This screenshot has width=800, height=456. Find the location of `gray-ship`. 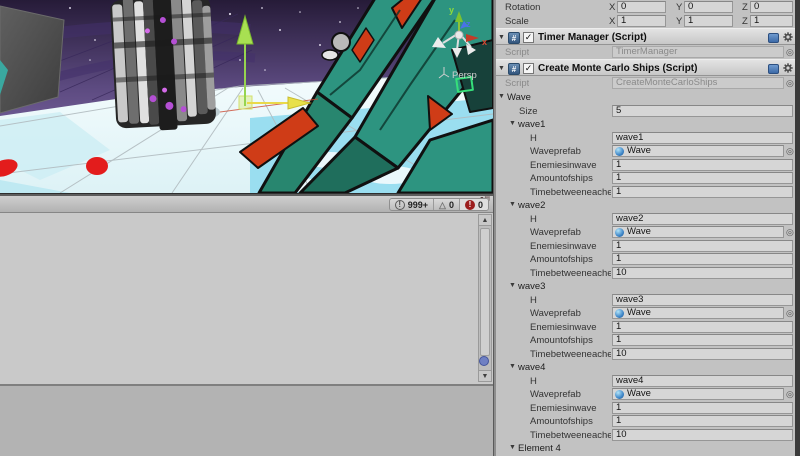

gray-ship is located at coordinates (163, 65).